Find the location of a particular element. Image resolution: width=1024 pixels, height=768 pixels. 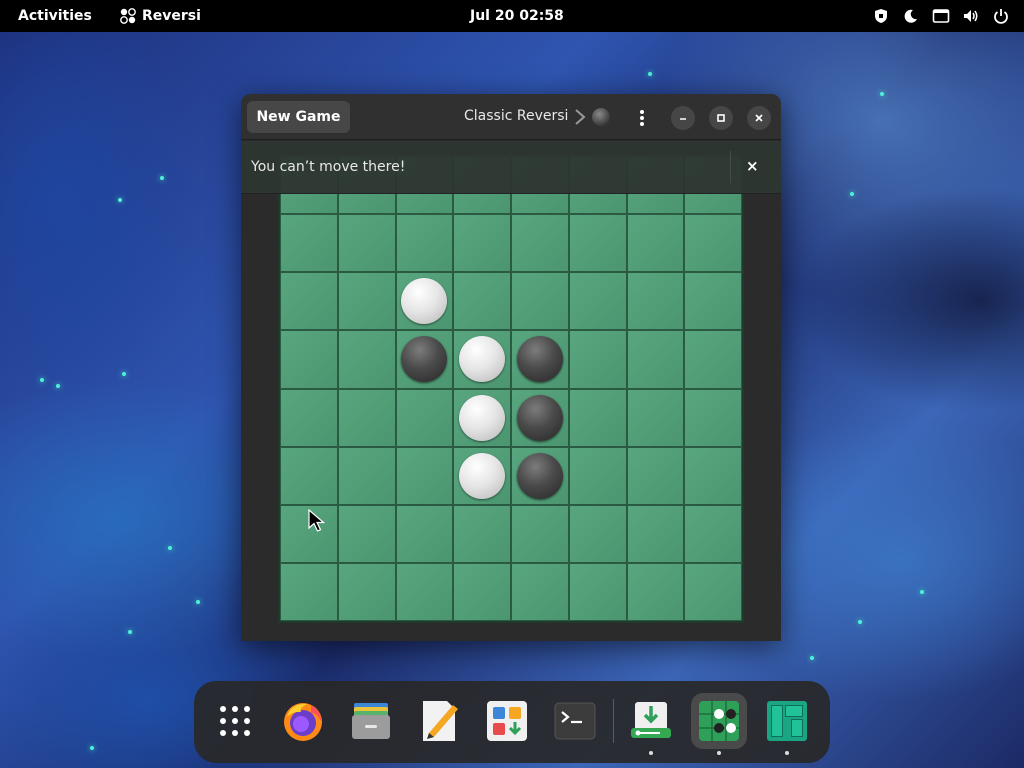

notification-message: You can’t move there! is located at coordinates (328, 167).